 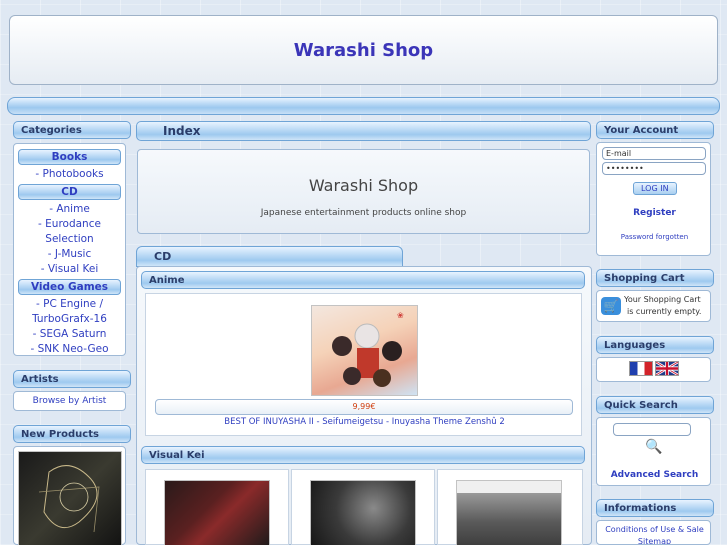 What do you see at coordinates (652, 429) in the screenshot?
I see `quick-search-input` at bounding box center [652, 429].